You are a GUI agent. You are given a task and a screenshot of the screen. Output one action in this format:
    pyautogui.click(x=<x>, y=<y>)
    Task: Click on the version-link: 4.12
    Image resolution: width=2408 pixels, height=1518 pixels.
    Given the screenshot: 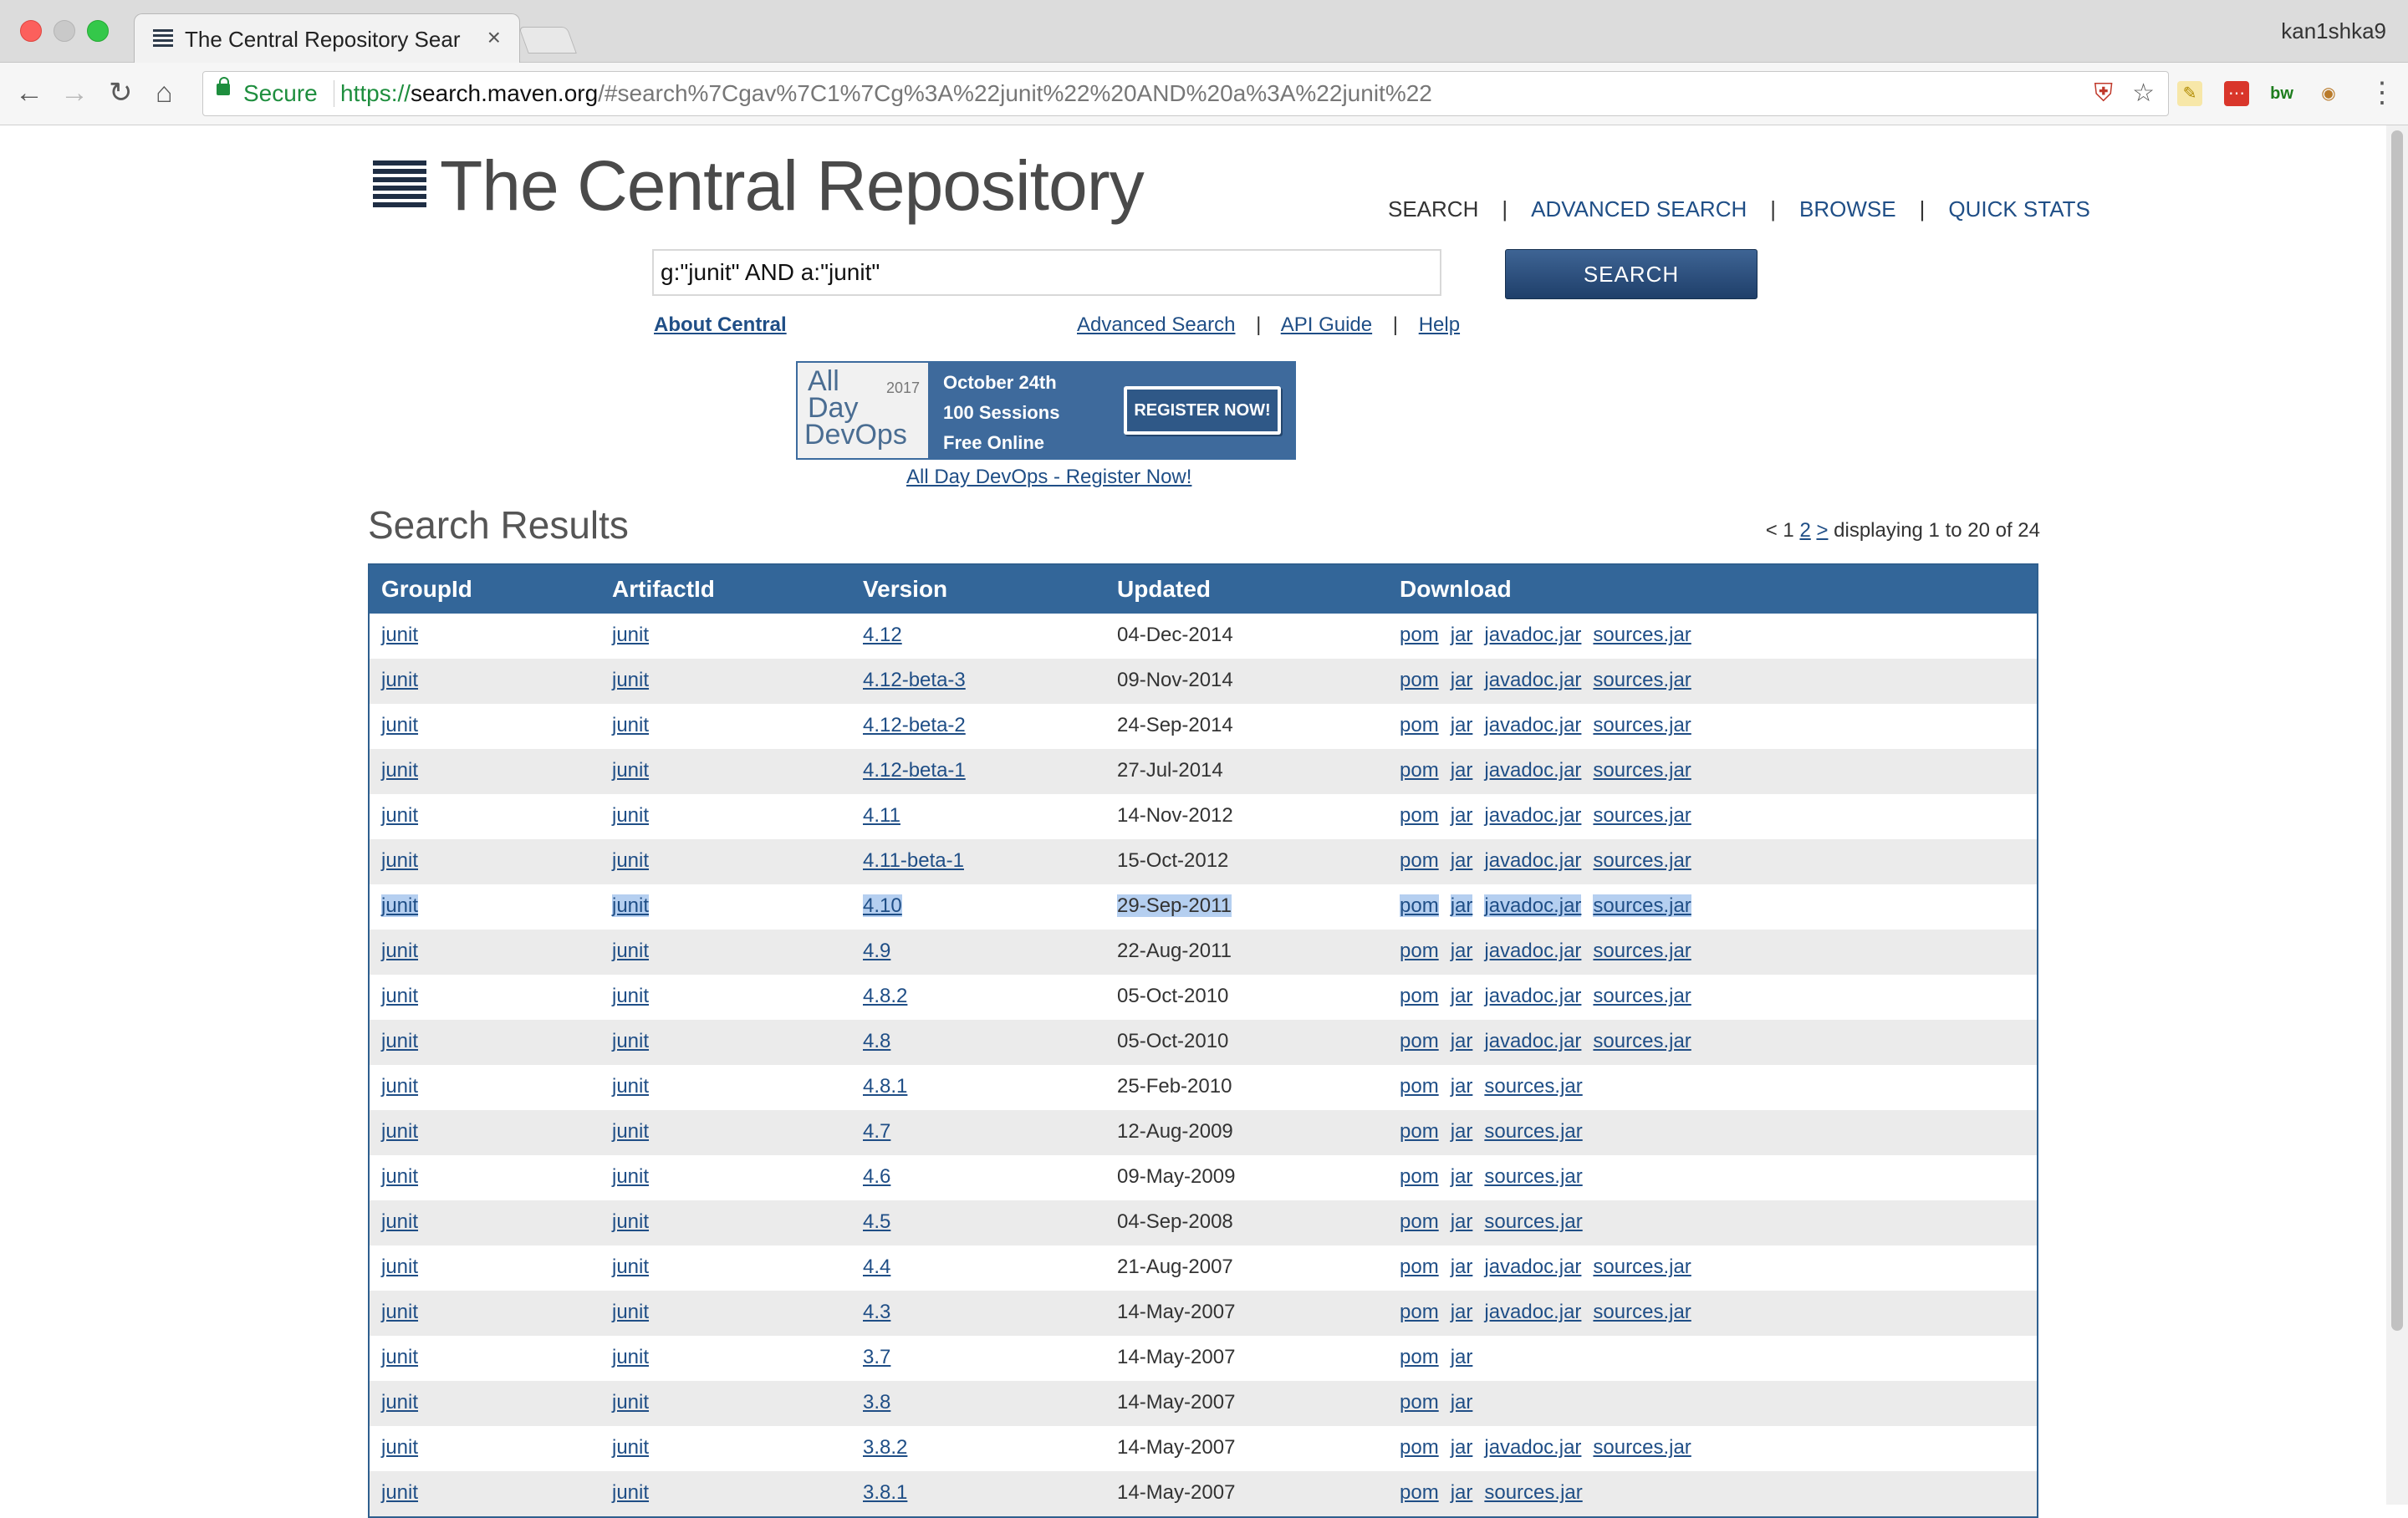 What is the action you would take?
    pyautogui.click(x=883, y=635)
    